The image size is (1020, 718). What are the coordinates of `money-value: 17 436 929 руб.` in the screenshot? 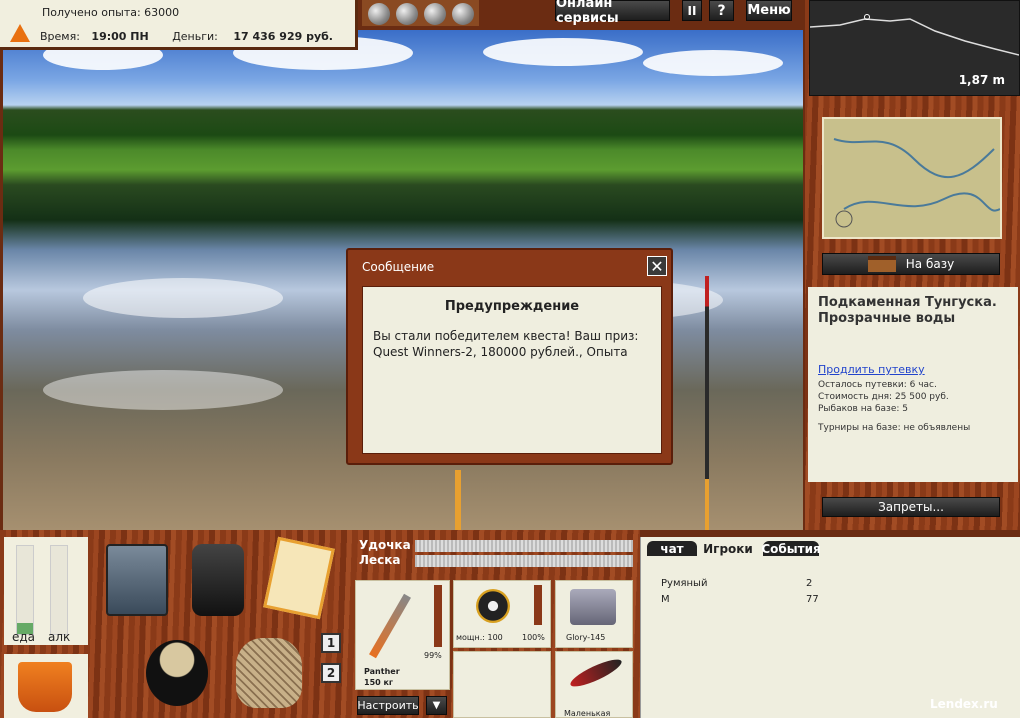 It's located at (283, 36).